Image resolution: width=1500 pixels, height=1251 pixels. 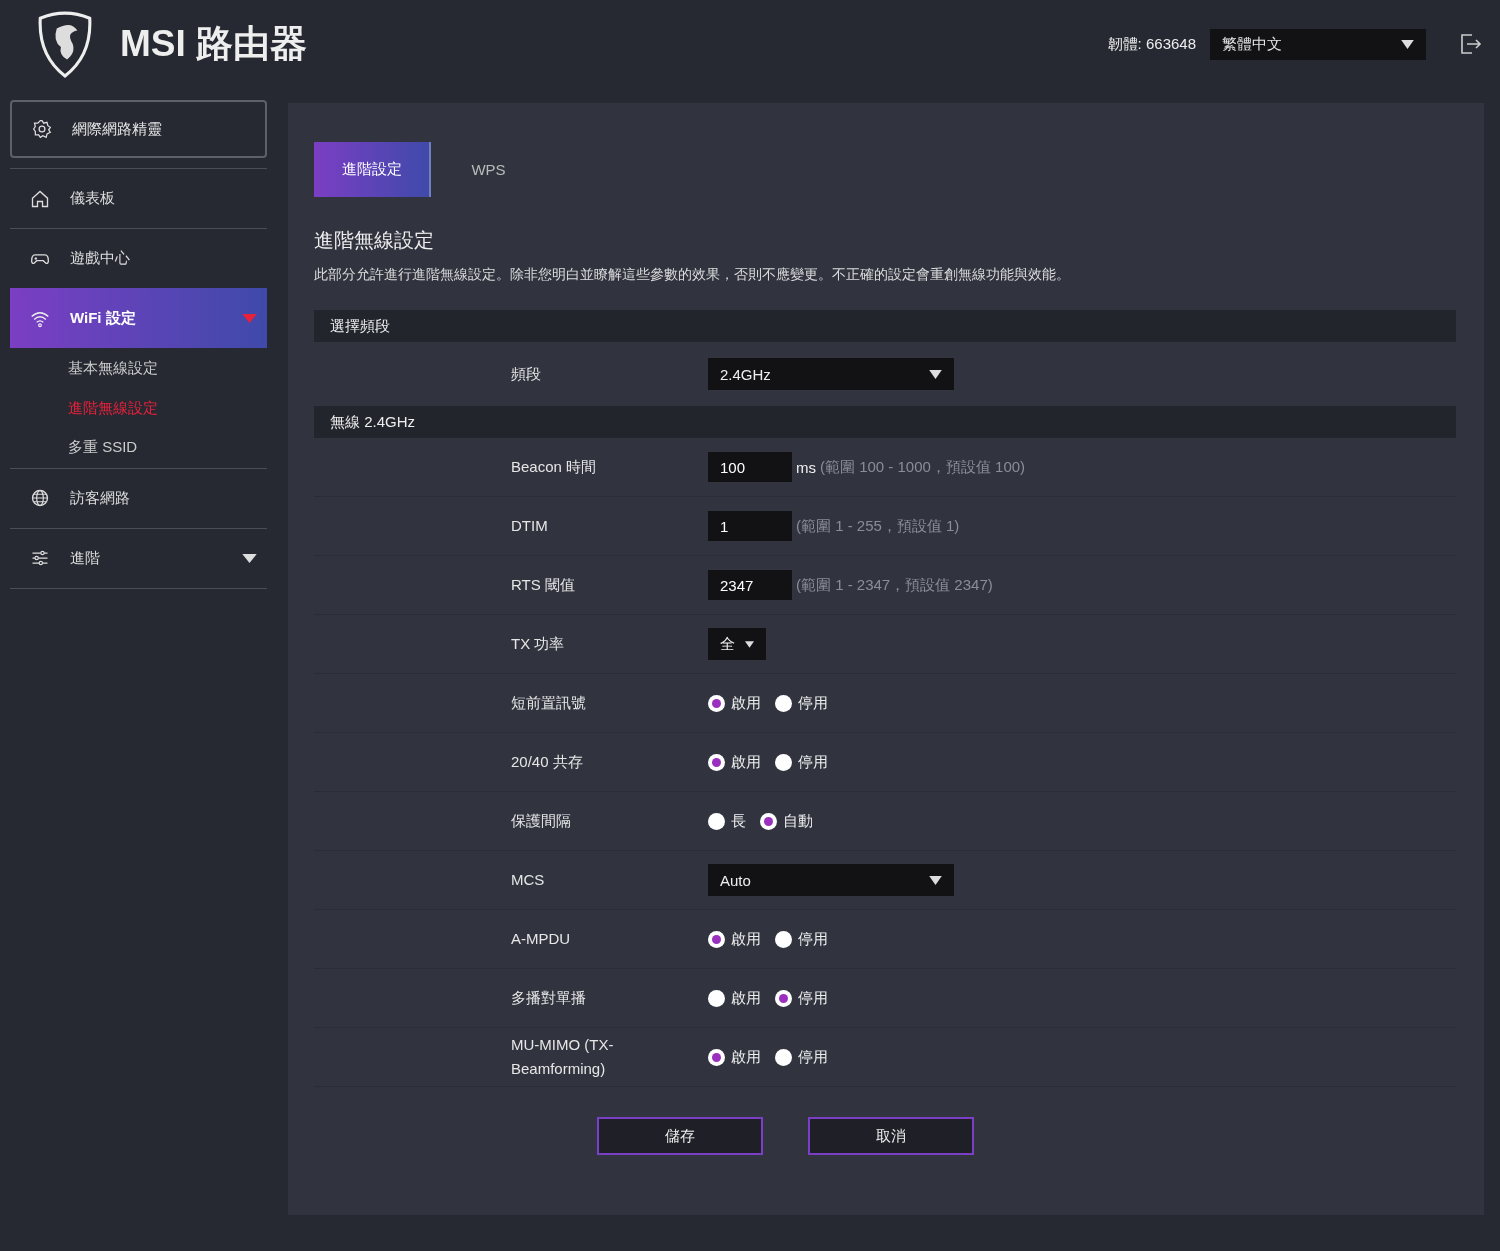 I want to click on firmware-version: 韌體: 663648, so click(x=1151, y=44).